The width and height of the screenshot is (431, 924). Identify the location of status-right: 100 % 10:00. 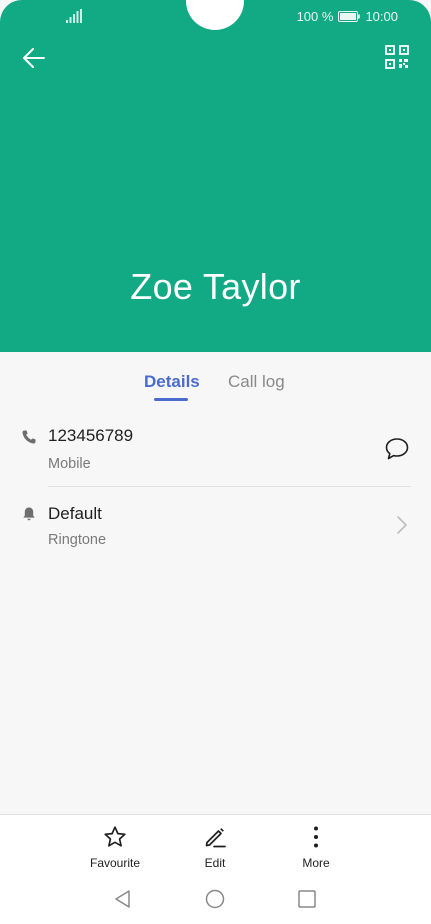
(347, 16).